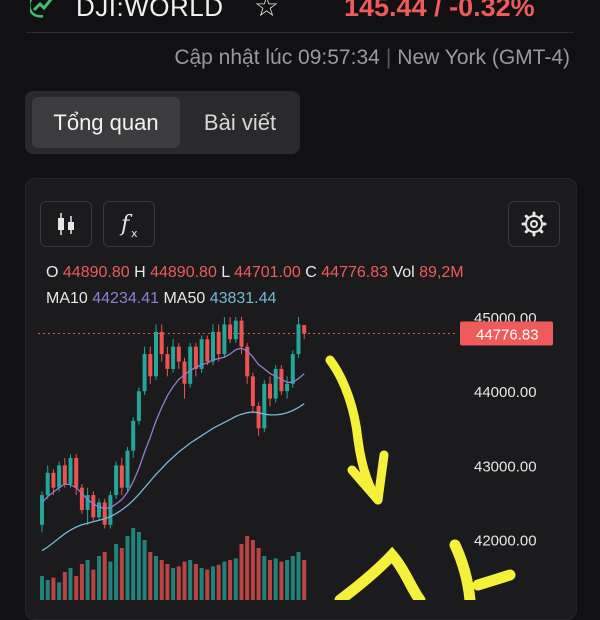 Image resolution: width=600 pixels, height=620 pixels. I want to click on y-tick-label: 43000.00, so click(505, 466).